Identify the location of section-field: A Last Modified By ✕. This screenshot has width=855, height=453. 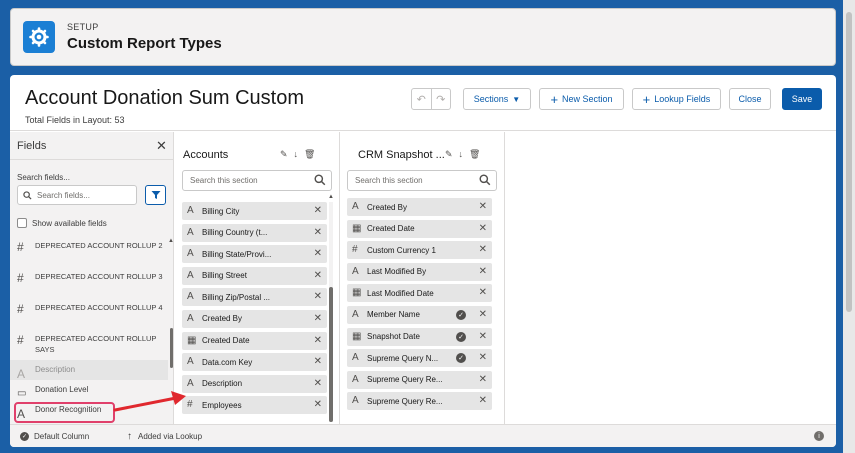
(419, 271).